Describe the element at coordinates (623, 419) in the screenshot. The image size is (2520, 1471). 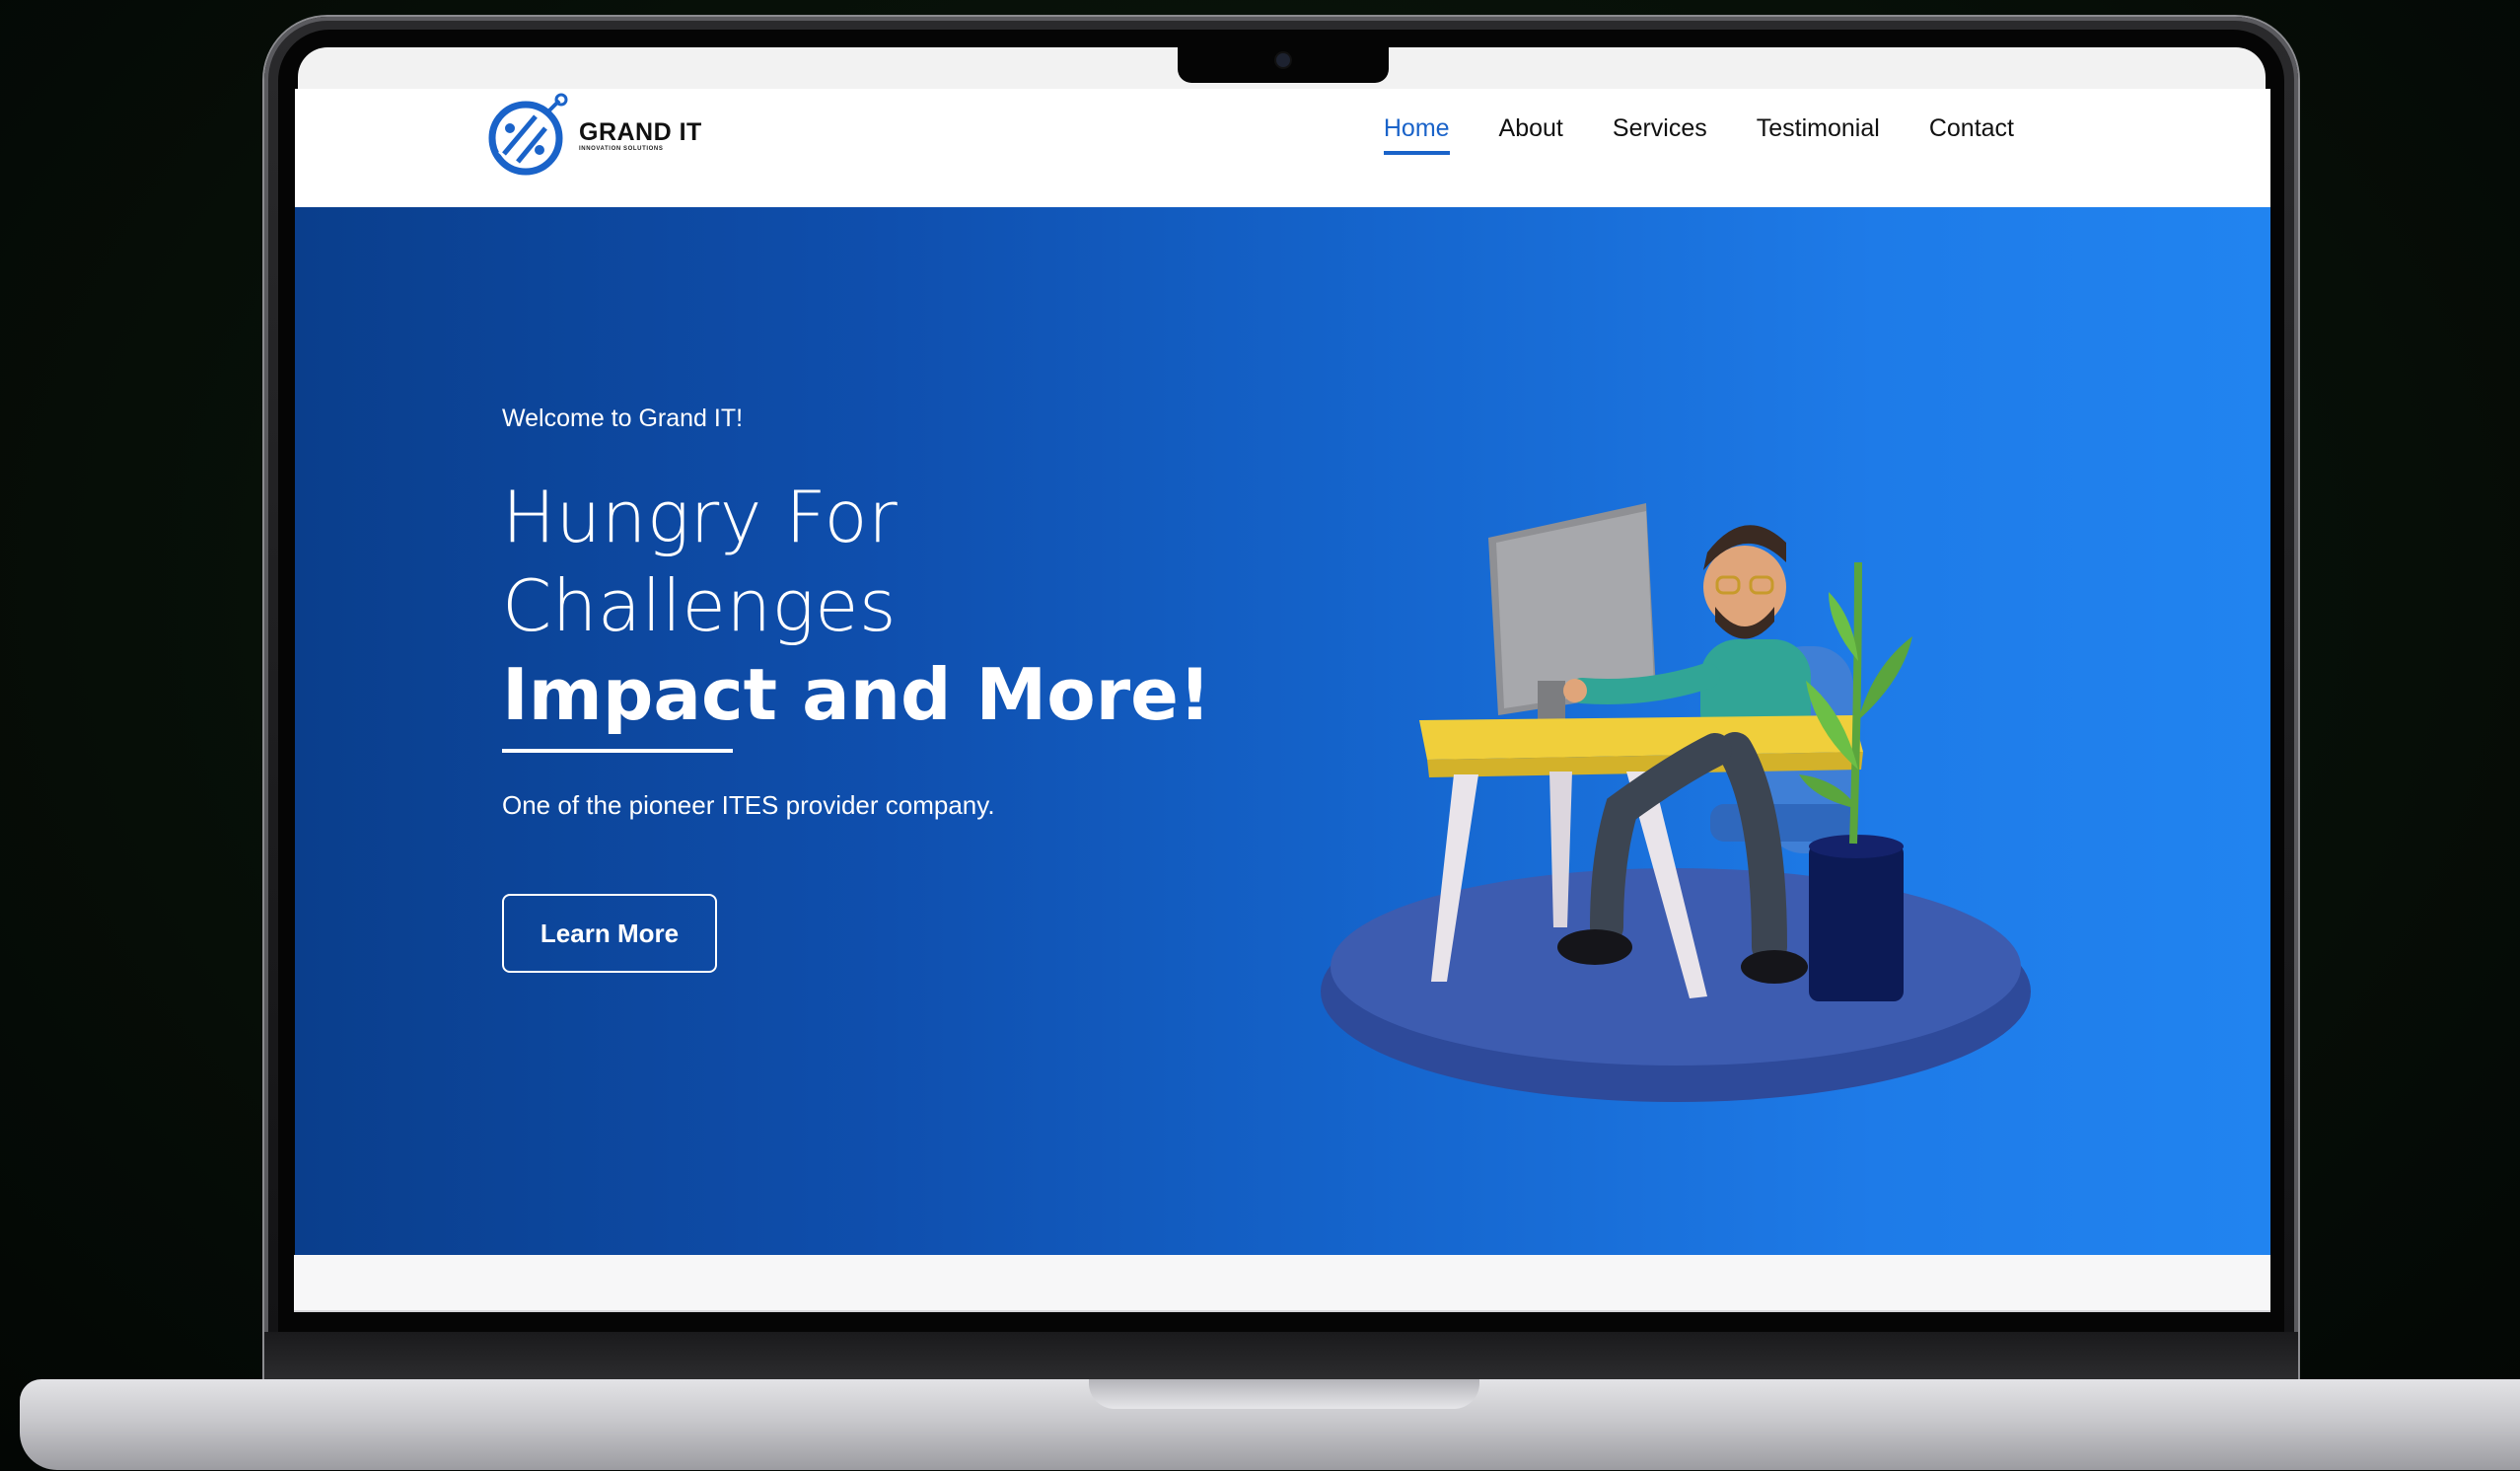
I see `hero-welcome-text: Welcome to Grand IT!` at that location.